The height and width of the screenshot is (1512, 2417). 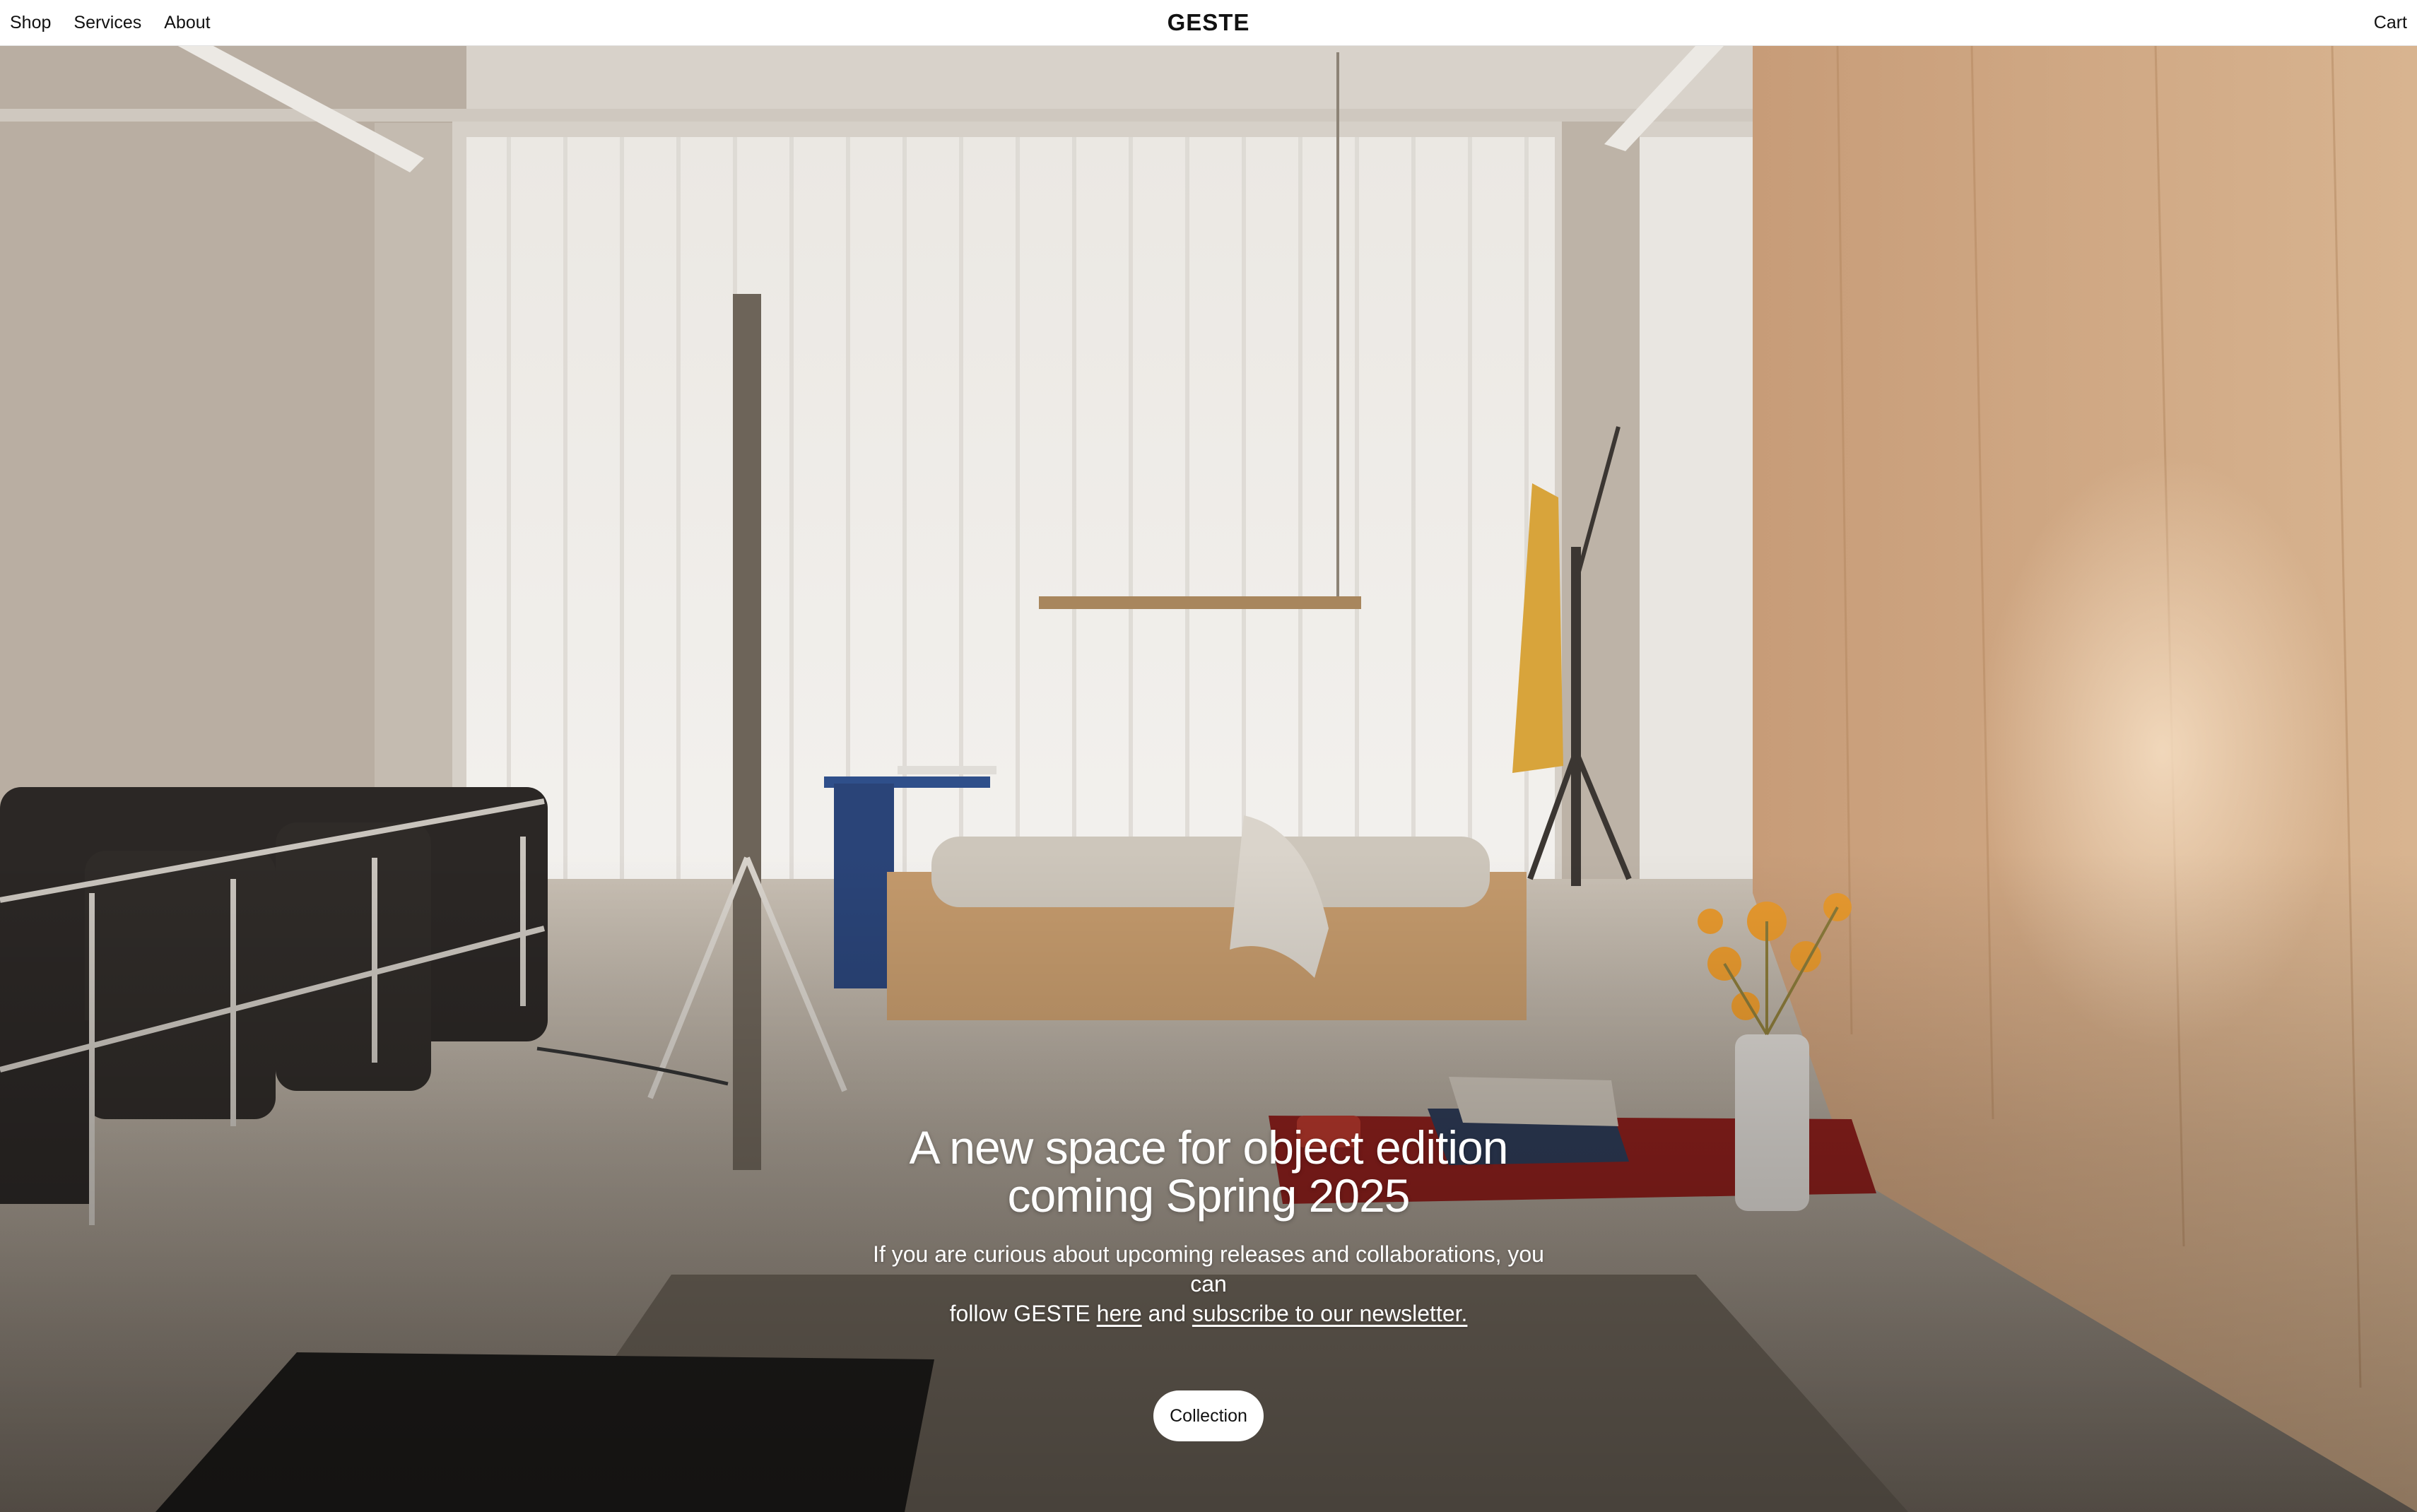 What do you see at coordinates (1330, 1313) in the screenshot?
I see `newsletter-subscribe-link: subscribe to our newsletter.` at bounding box center [1330, 1313].